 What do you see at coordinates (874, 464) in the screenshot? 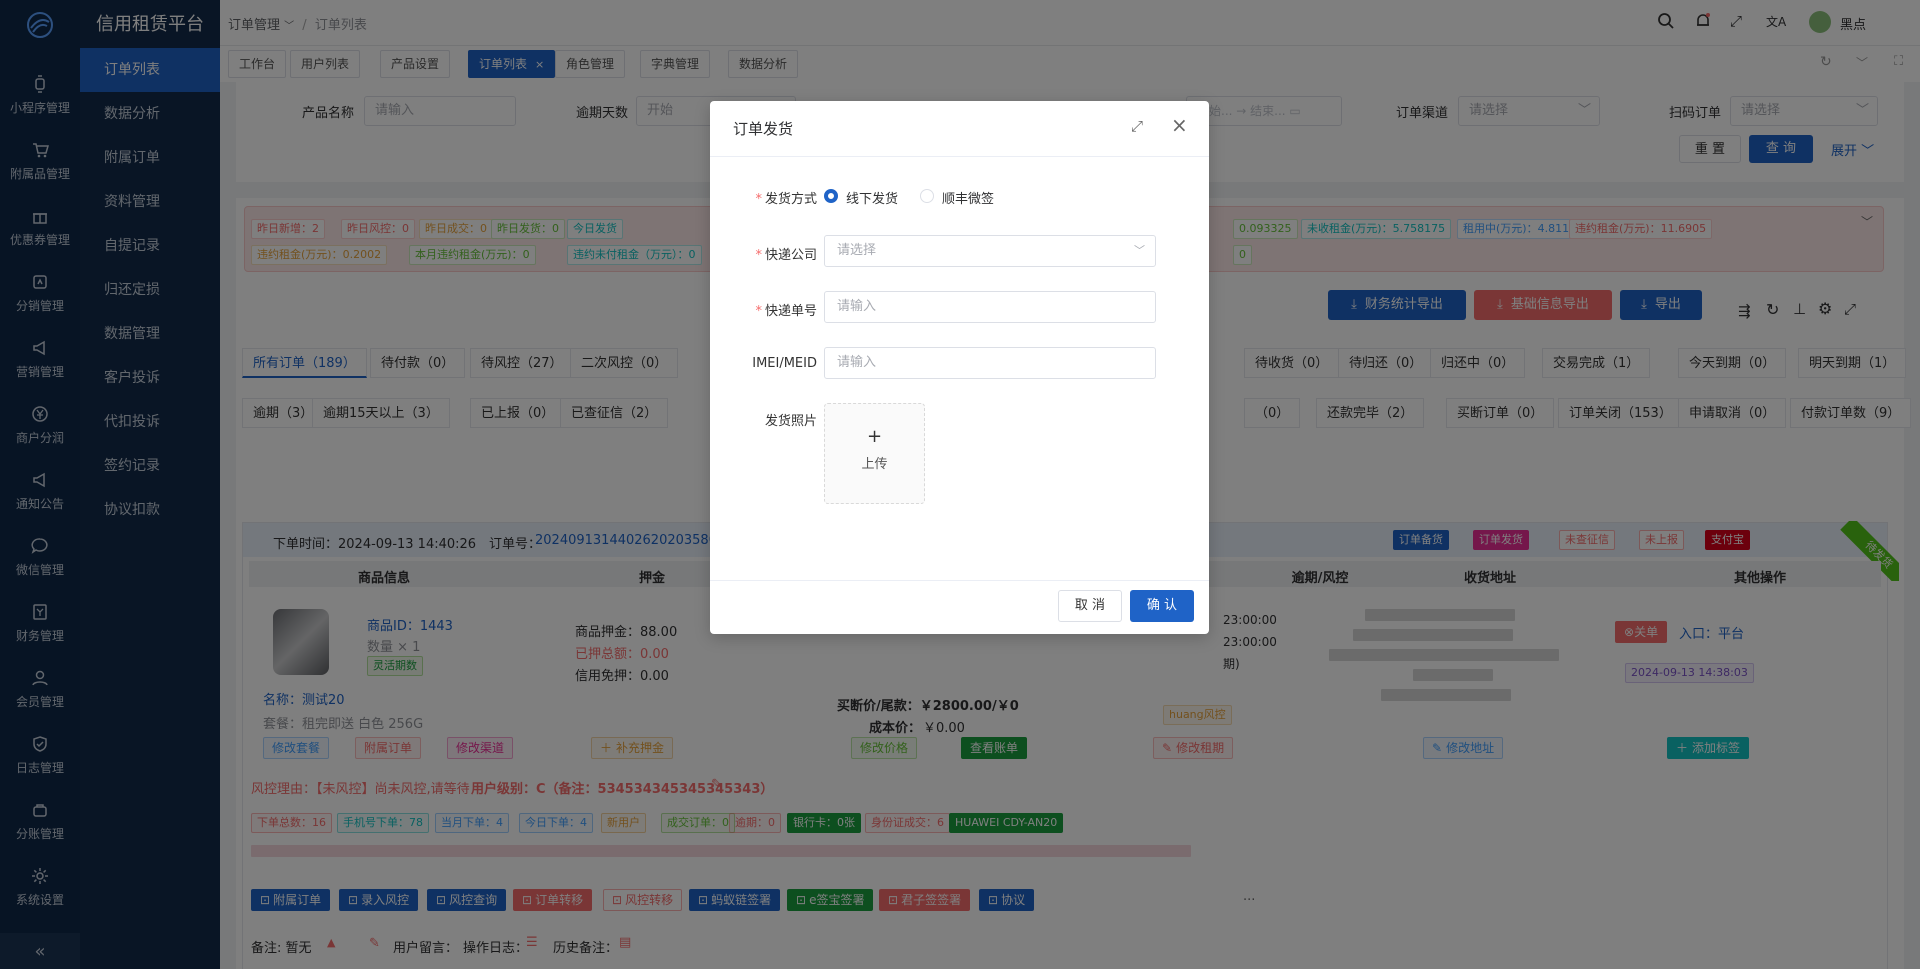
I see `upload-label: 上传` at bounding box center [874, 464].